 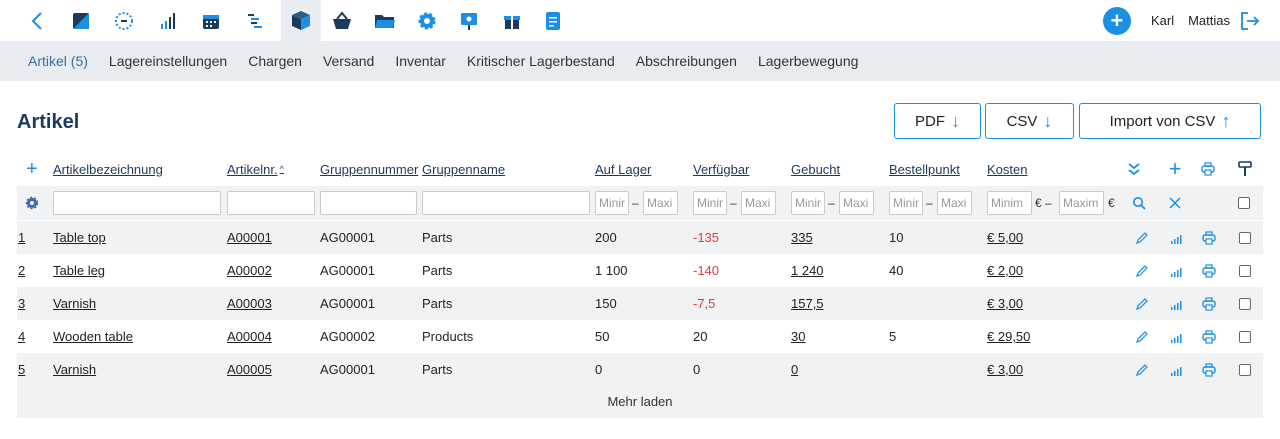 I want to click on tab-lagerbewegung: Lagerbewegung, so click(x=808, y=61).